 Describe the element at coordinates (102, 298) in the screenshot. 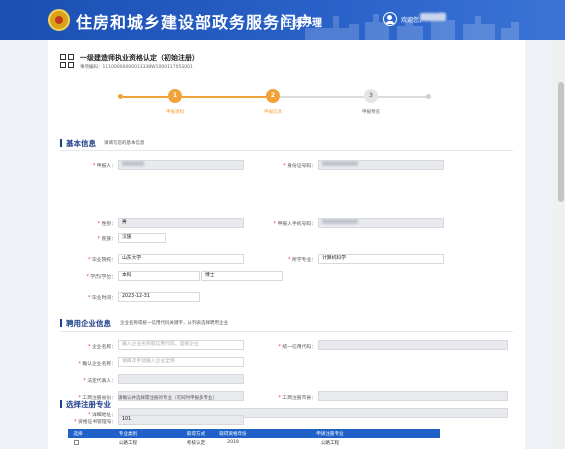

I see `grad-time-label: * 毕业时间：` at that location.